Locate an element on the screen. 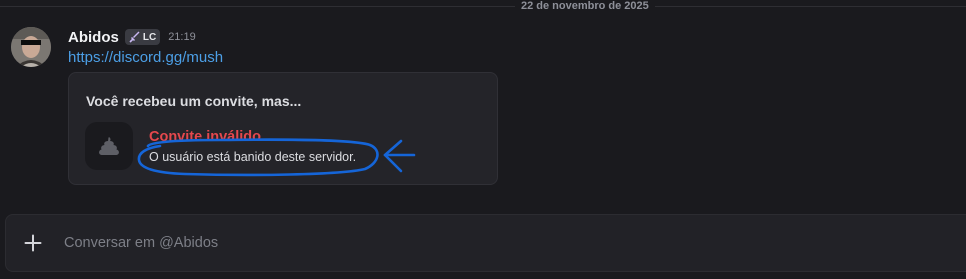 The image size is (966, 279). invite-server-icon is located at coordinates (109, 146).